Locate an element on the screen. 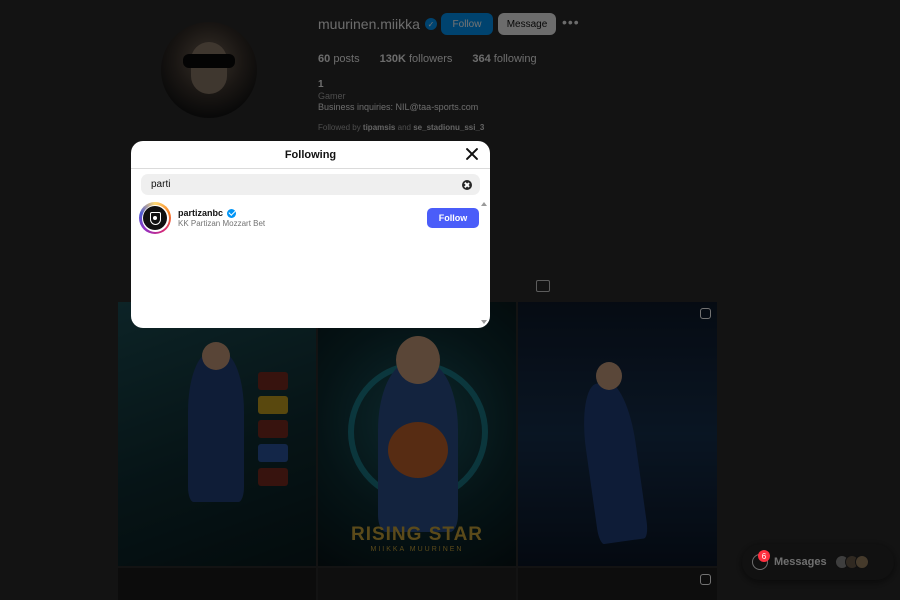 The width and height of the screenshot is (900, 600). search-input is located at coordinates (306, 184).